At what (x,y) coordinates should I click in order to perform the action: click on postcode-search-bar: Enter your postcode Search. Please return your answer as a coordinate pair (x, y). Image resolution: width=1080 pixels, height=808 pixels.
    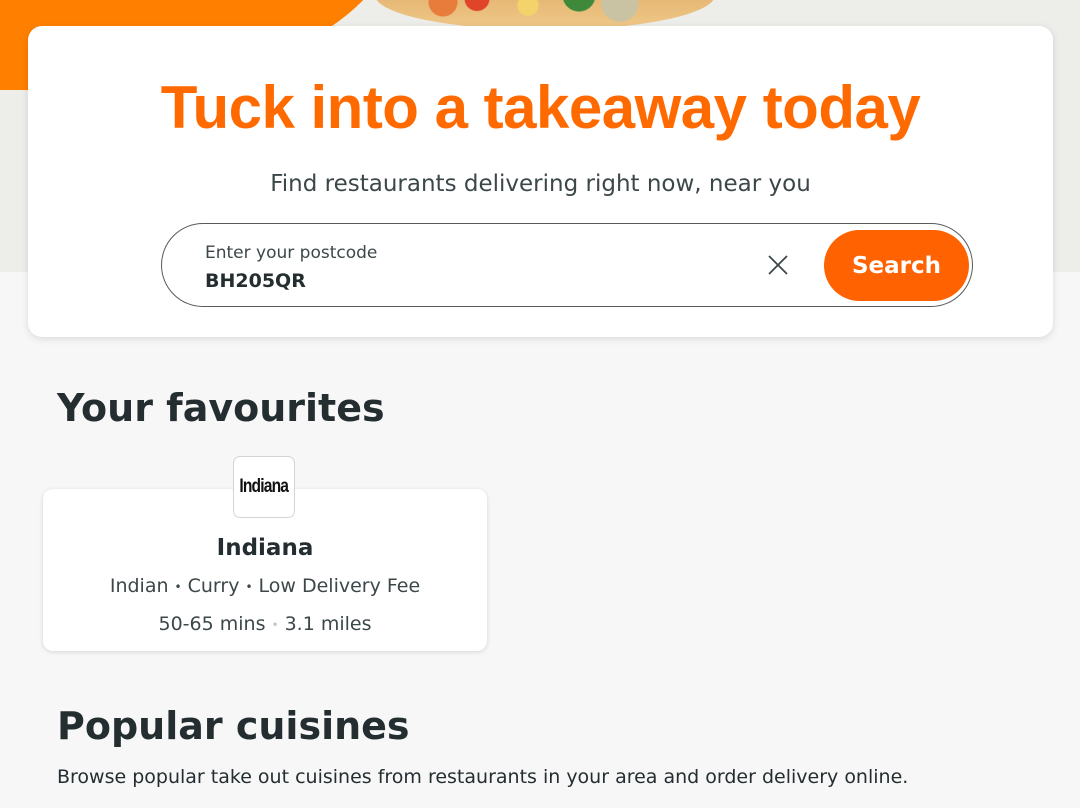
    Looking at the image, I should click on (567, 265).